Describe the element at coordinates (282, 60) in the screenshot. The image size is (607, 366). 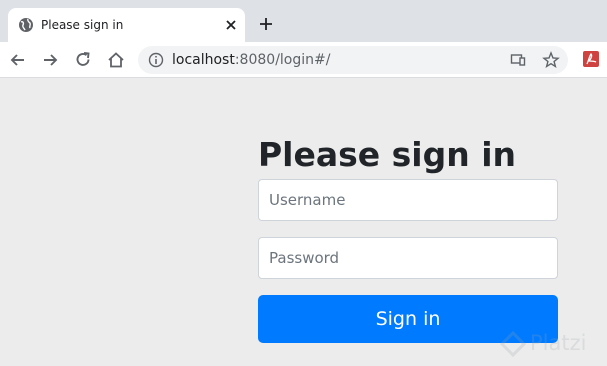
I see `url-path: :8080/login#/` at that location.